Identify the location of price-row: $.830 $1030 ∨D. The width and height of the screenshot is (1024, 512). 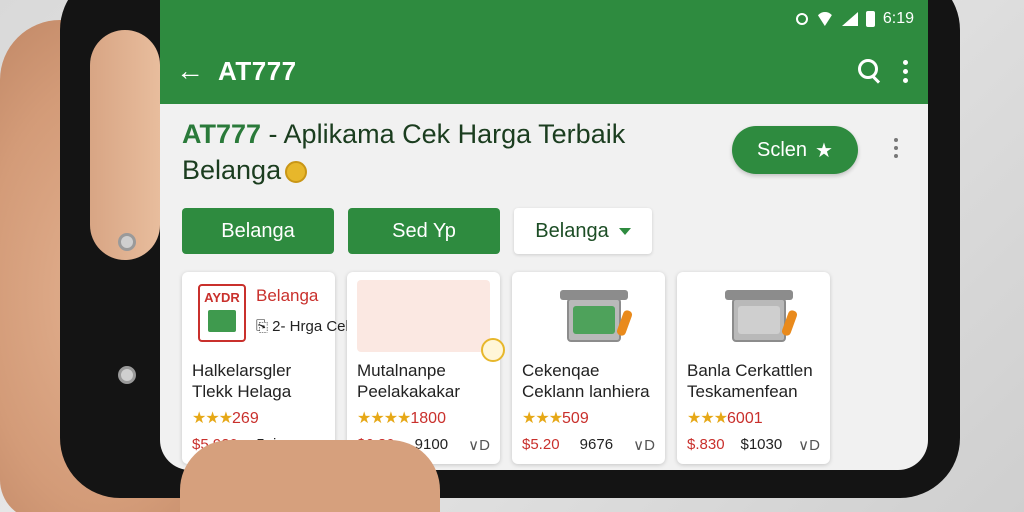
(753, 445).